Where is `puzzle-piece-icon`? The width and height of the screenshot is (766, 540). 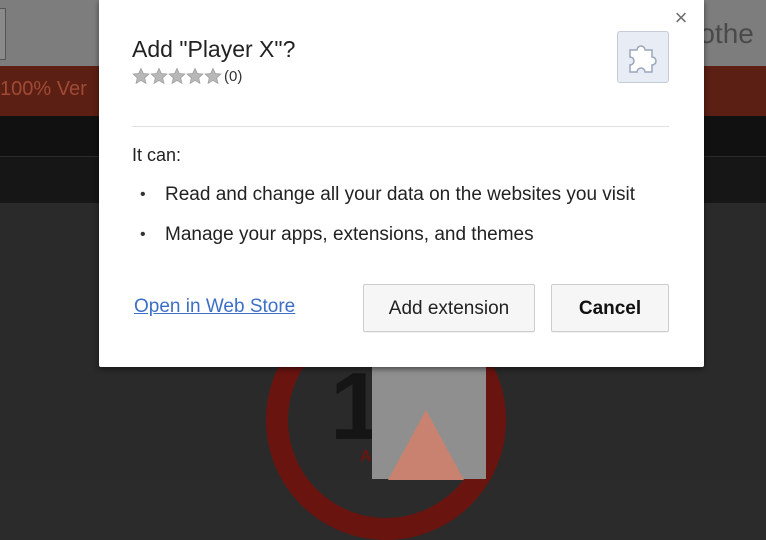
puzzle-piece-icon is located at coordinates (643, 57).